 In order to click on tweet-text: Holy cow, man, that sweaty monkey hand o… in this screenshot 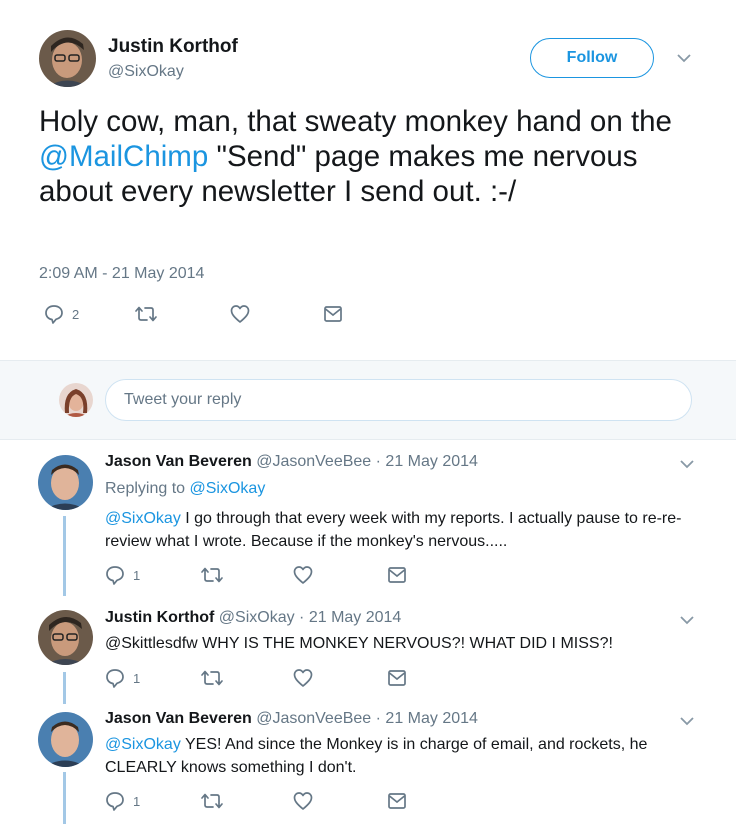, I will do `click(374, 156)`.